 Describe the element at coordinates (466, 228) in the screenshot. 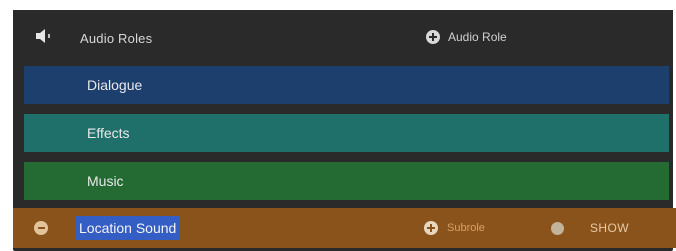

I see `add-subrole-label: Subrole` at that location.